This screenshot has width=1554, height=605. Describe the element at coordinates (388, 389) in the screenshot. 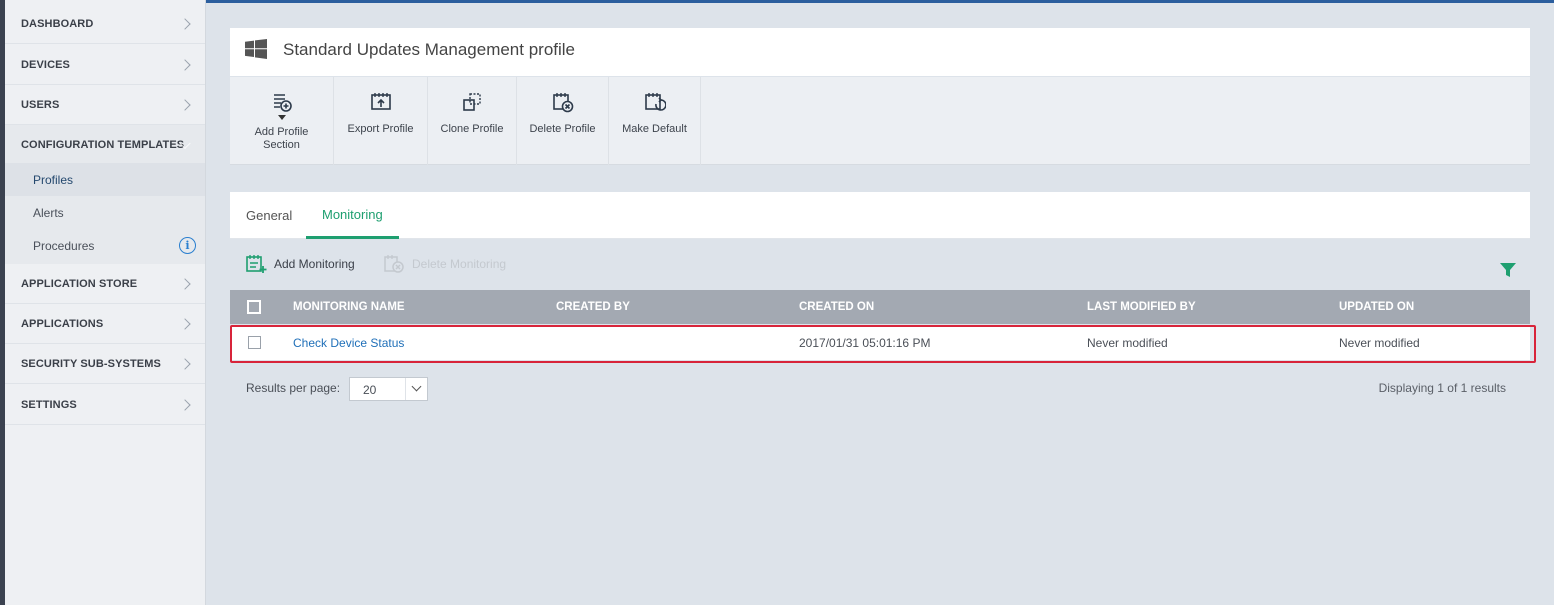

I see `results-per-page-select: 20` at that location.